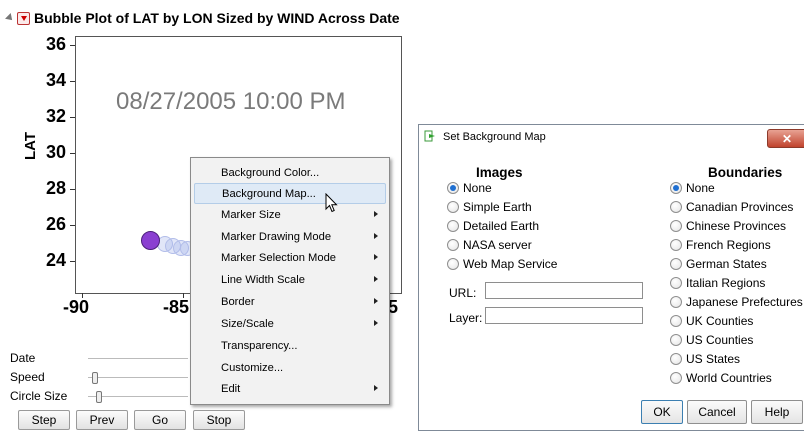 This screenshot has width=804, height=431. I want to click on radio-boundary-world-countries: World Countries, so click(721, 378).